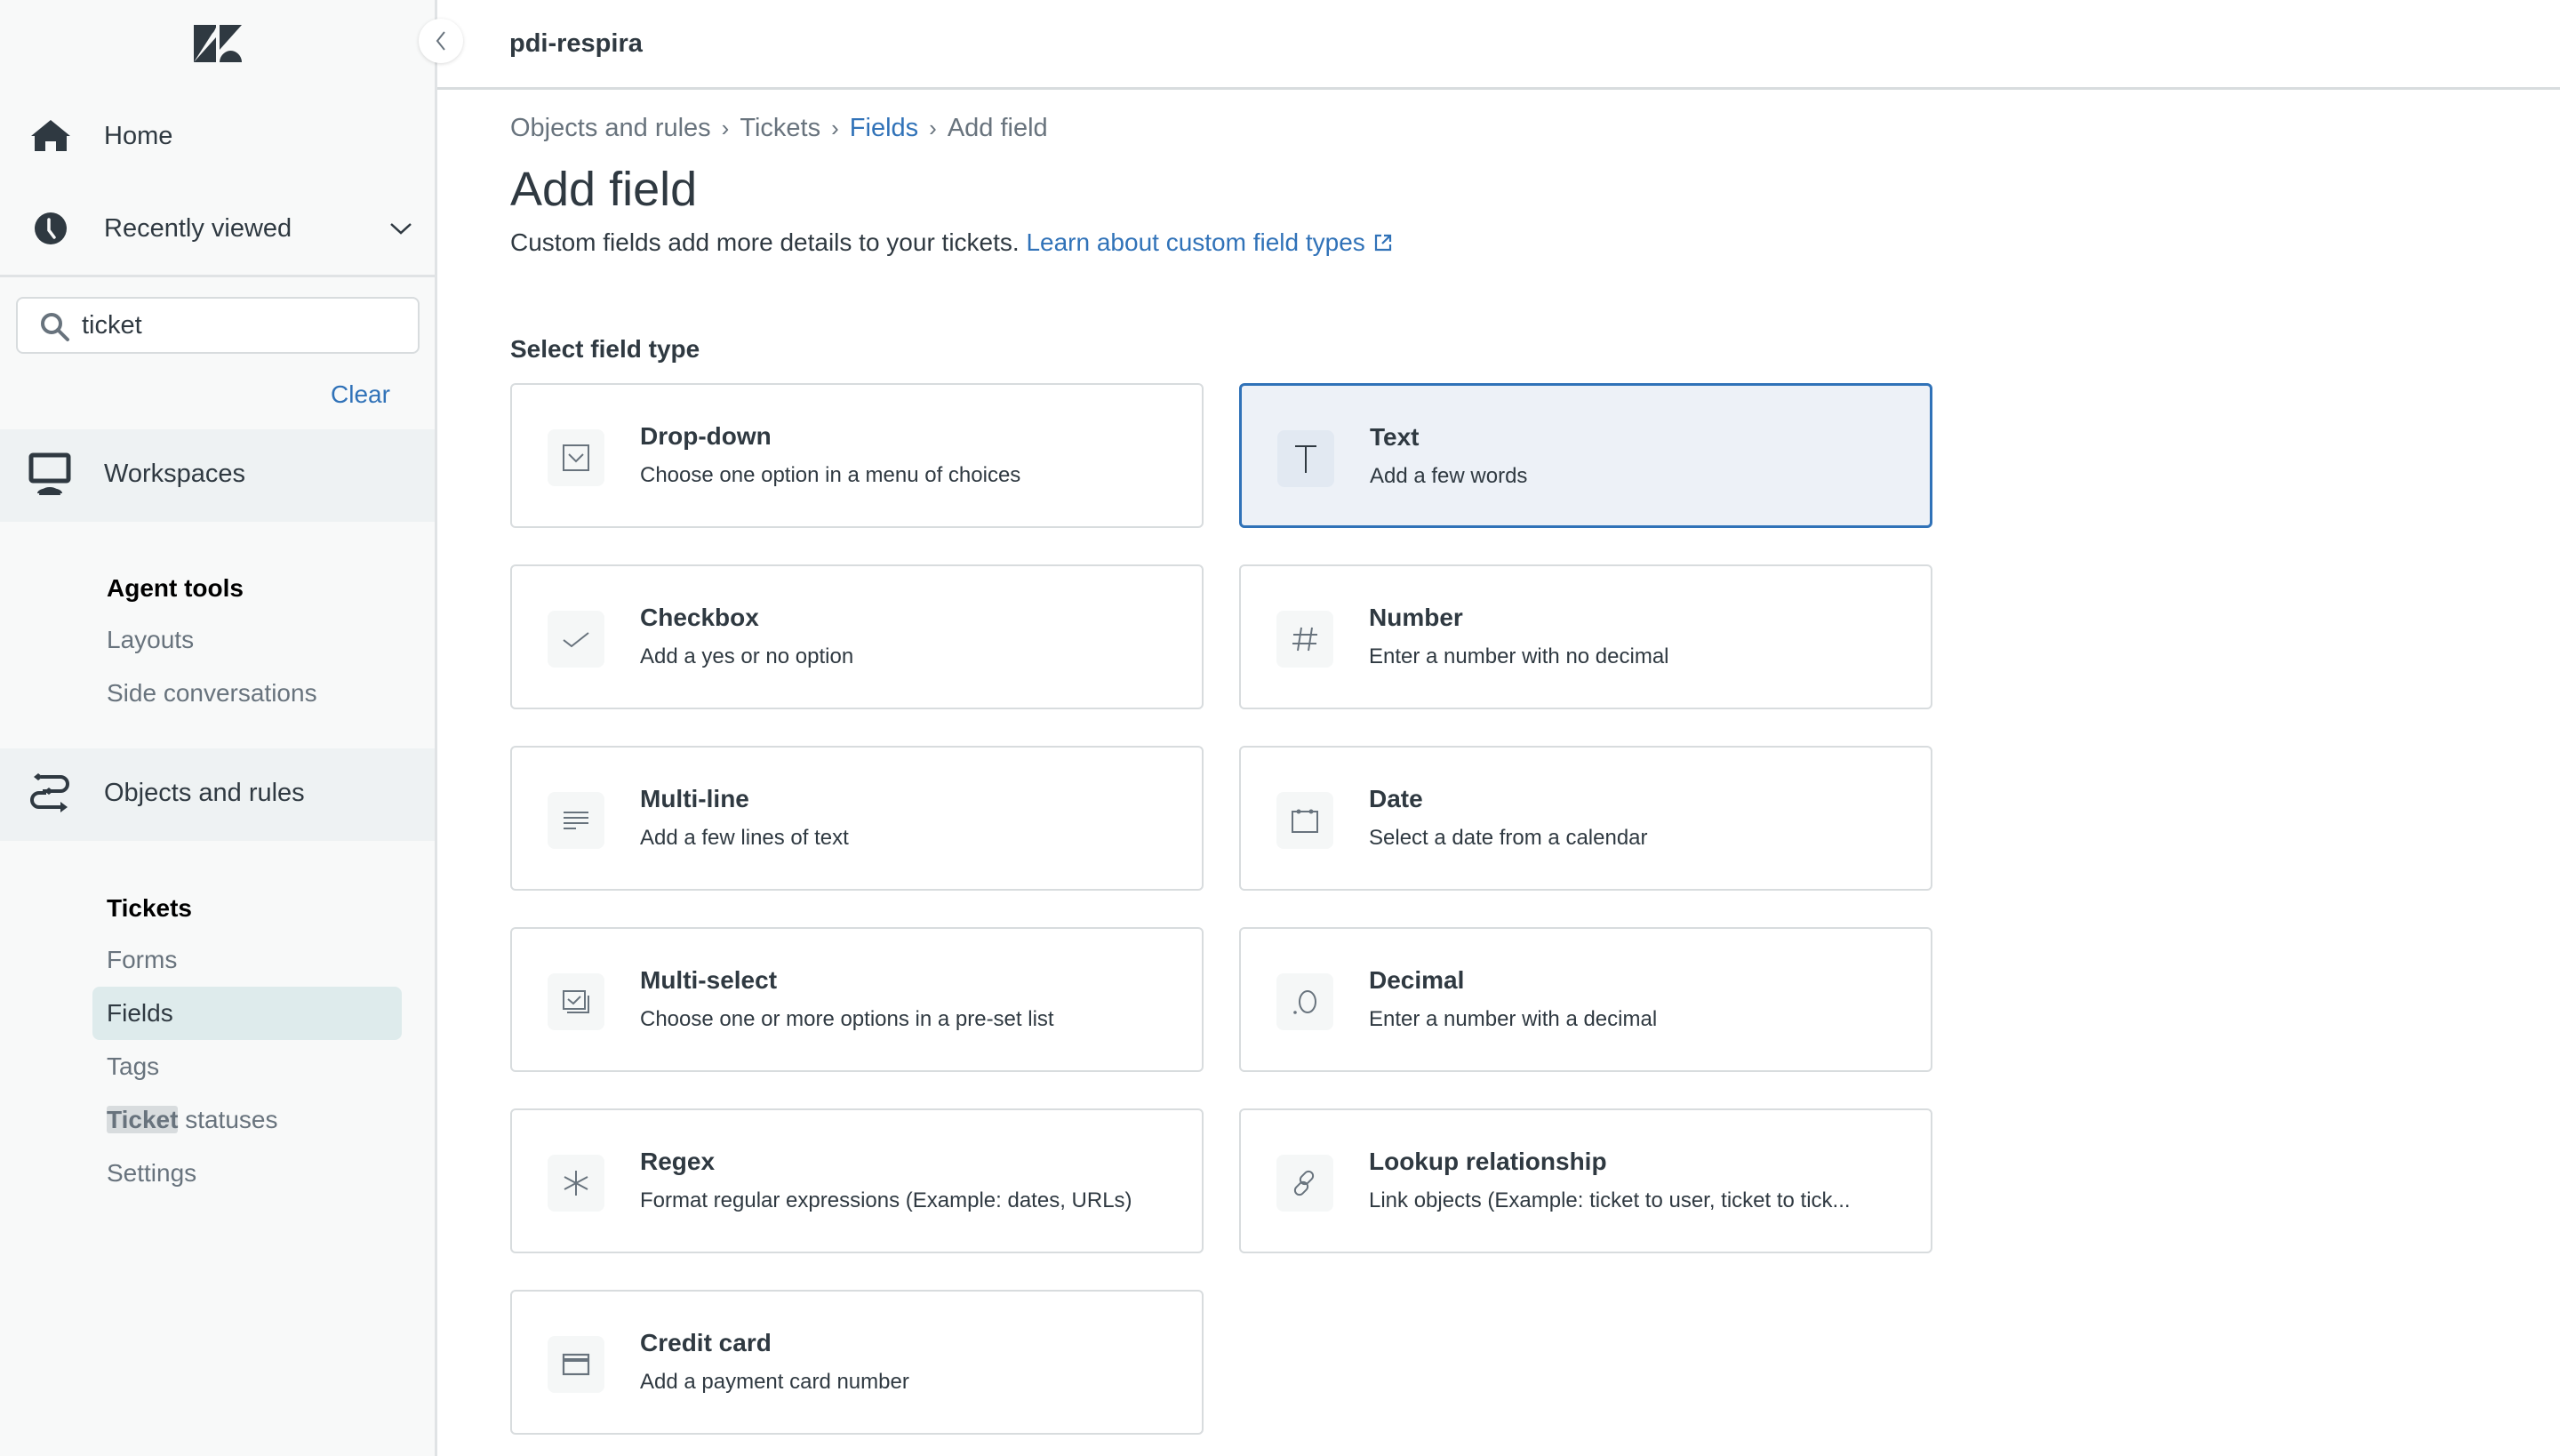  What do you see at coordinates (1304, 1183) in the screenshot?
I see `link-icon` at bounding box center [1304, 1183].